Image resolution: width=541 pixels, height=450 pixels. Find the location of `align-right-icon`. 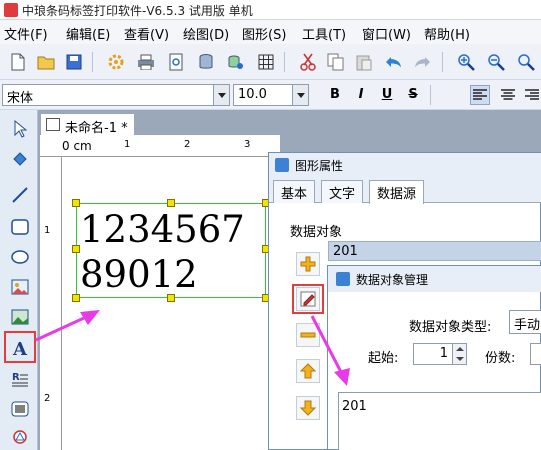

align-right-icon is located at coordinates (531, 95).